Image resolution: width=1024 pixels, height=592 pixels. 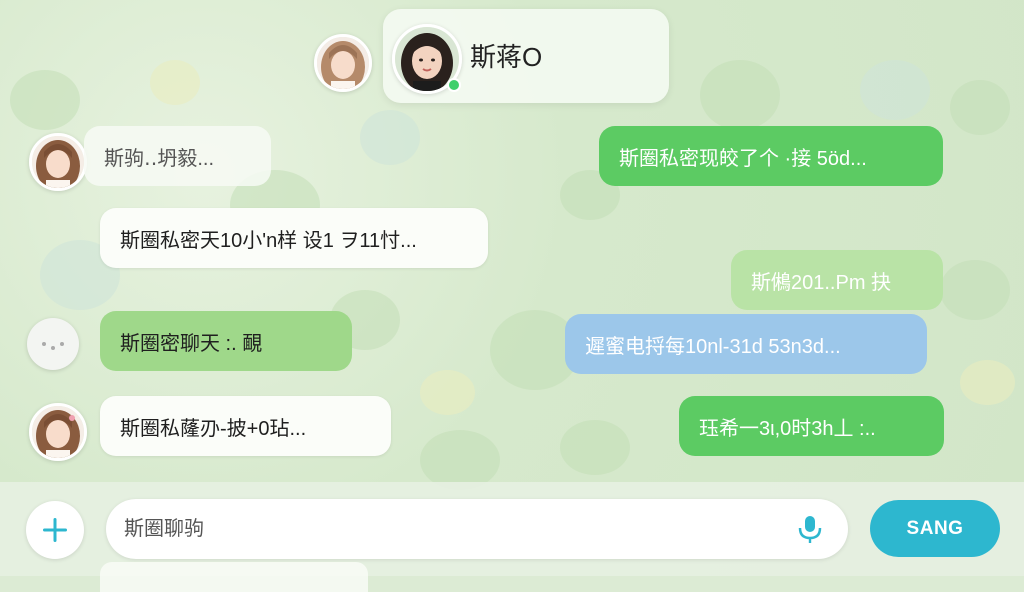 I want to click on message-text: 珏希一3ι,0时3h丄 :.., so click(x=787, y=428).